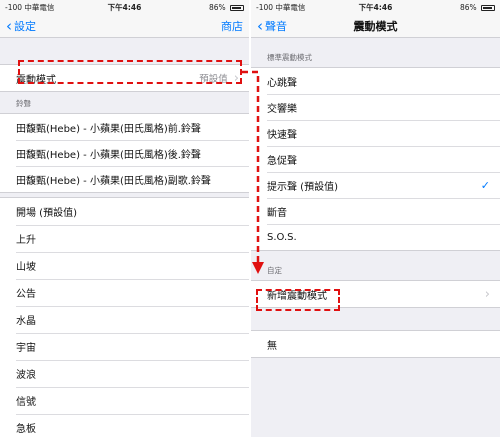 The width and height of the screenshot is (500, 437). I want to click on pattern-item: 心跳聲, so click(375, 81).